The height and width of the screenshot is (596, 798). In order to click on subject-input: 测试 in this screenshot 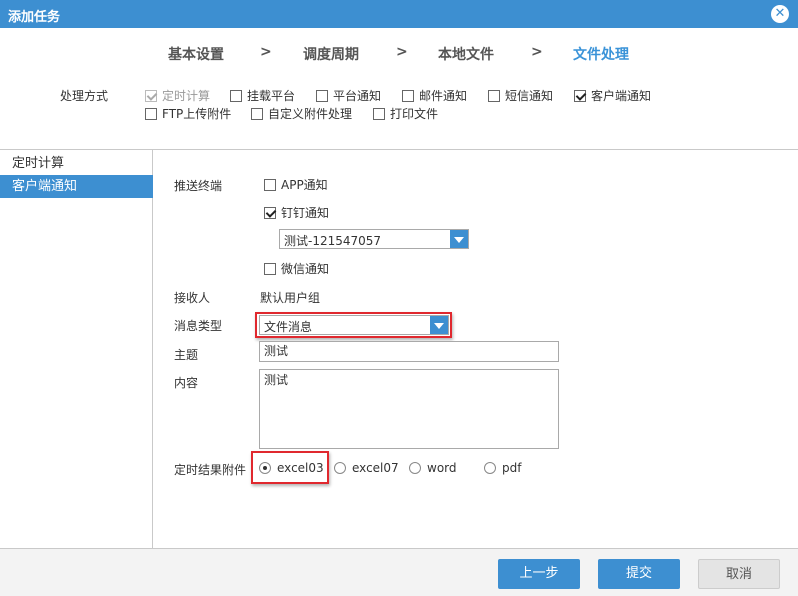, I will do `click(409, 351)`.